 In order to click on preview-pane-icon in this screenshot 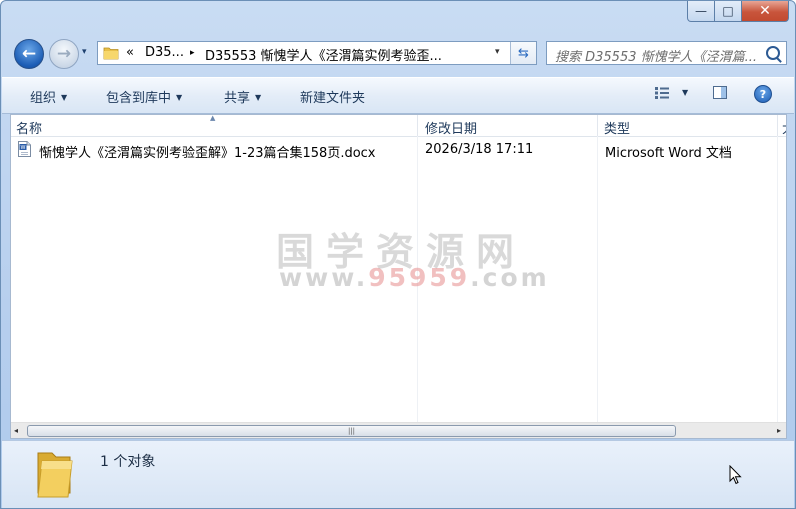, I will do `click(720, 92)`.